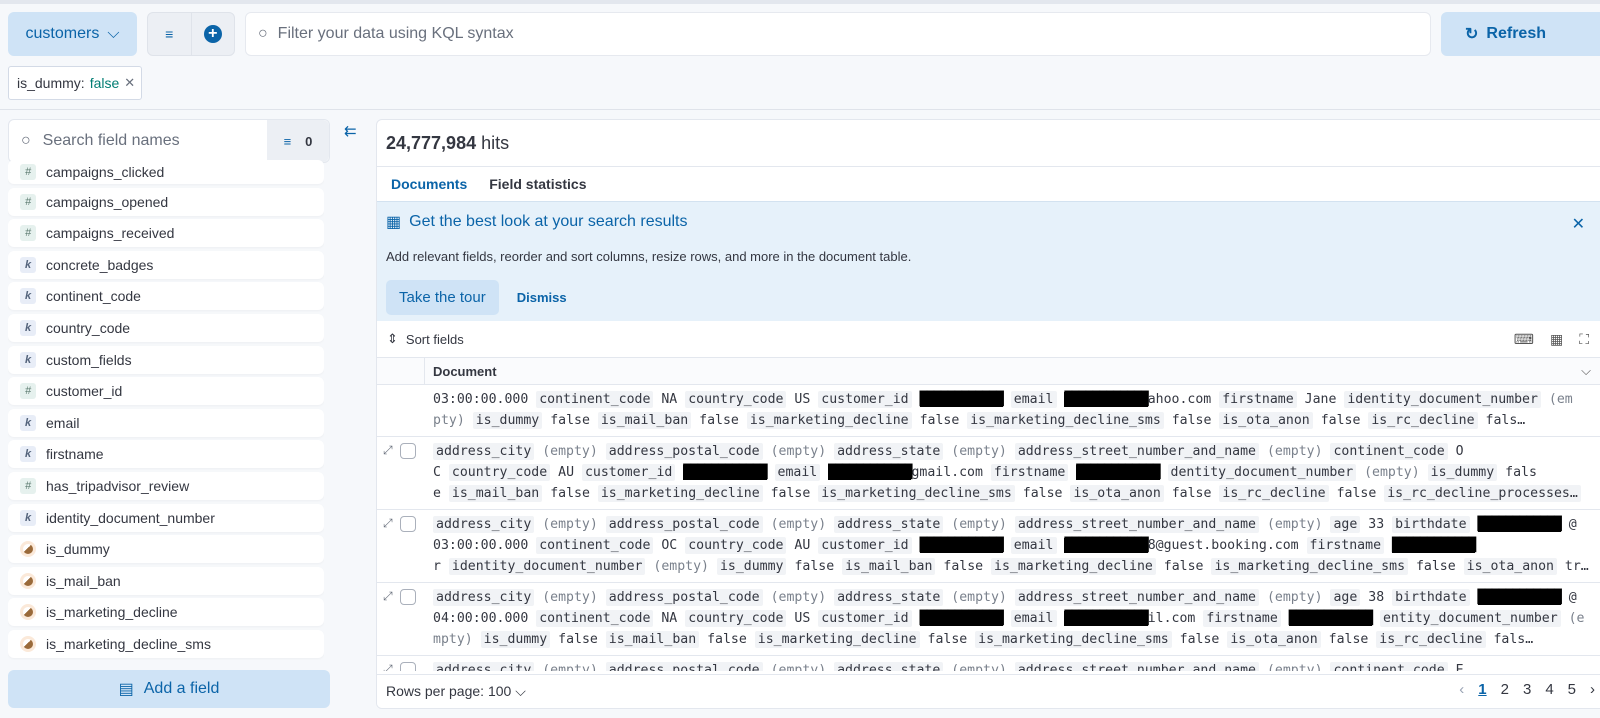 This screenshot has height=718, width=1600. What do you see at coordinates (169, 689) in the screenshot?
I see `add-field-button: ▤ Add a field` at bounding box center [169, 689].